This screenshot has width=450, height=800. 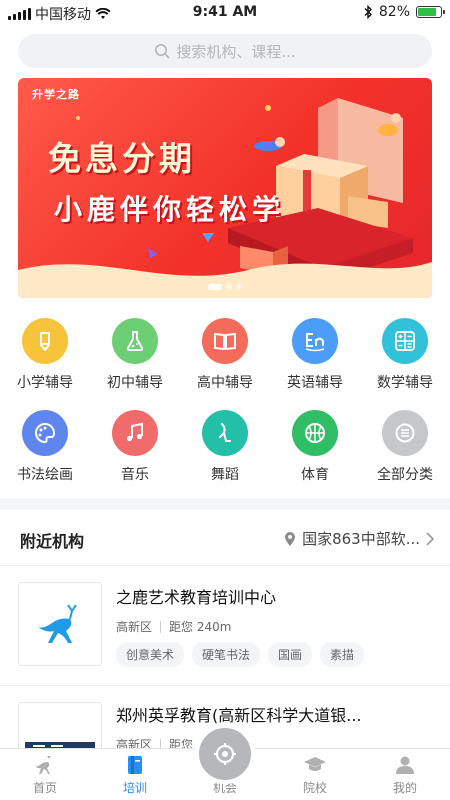 I want to click on tab-label: 培训, so click(x=134, y=788).